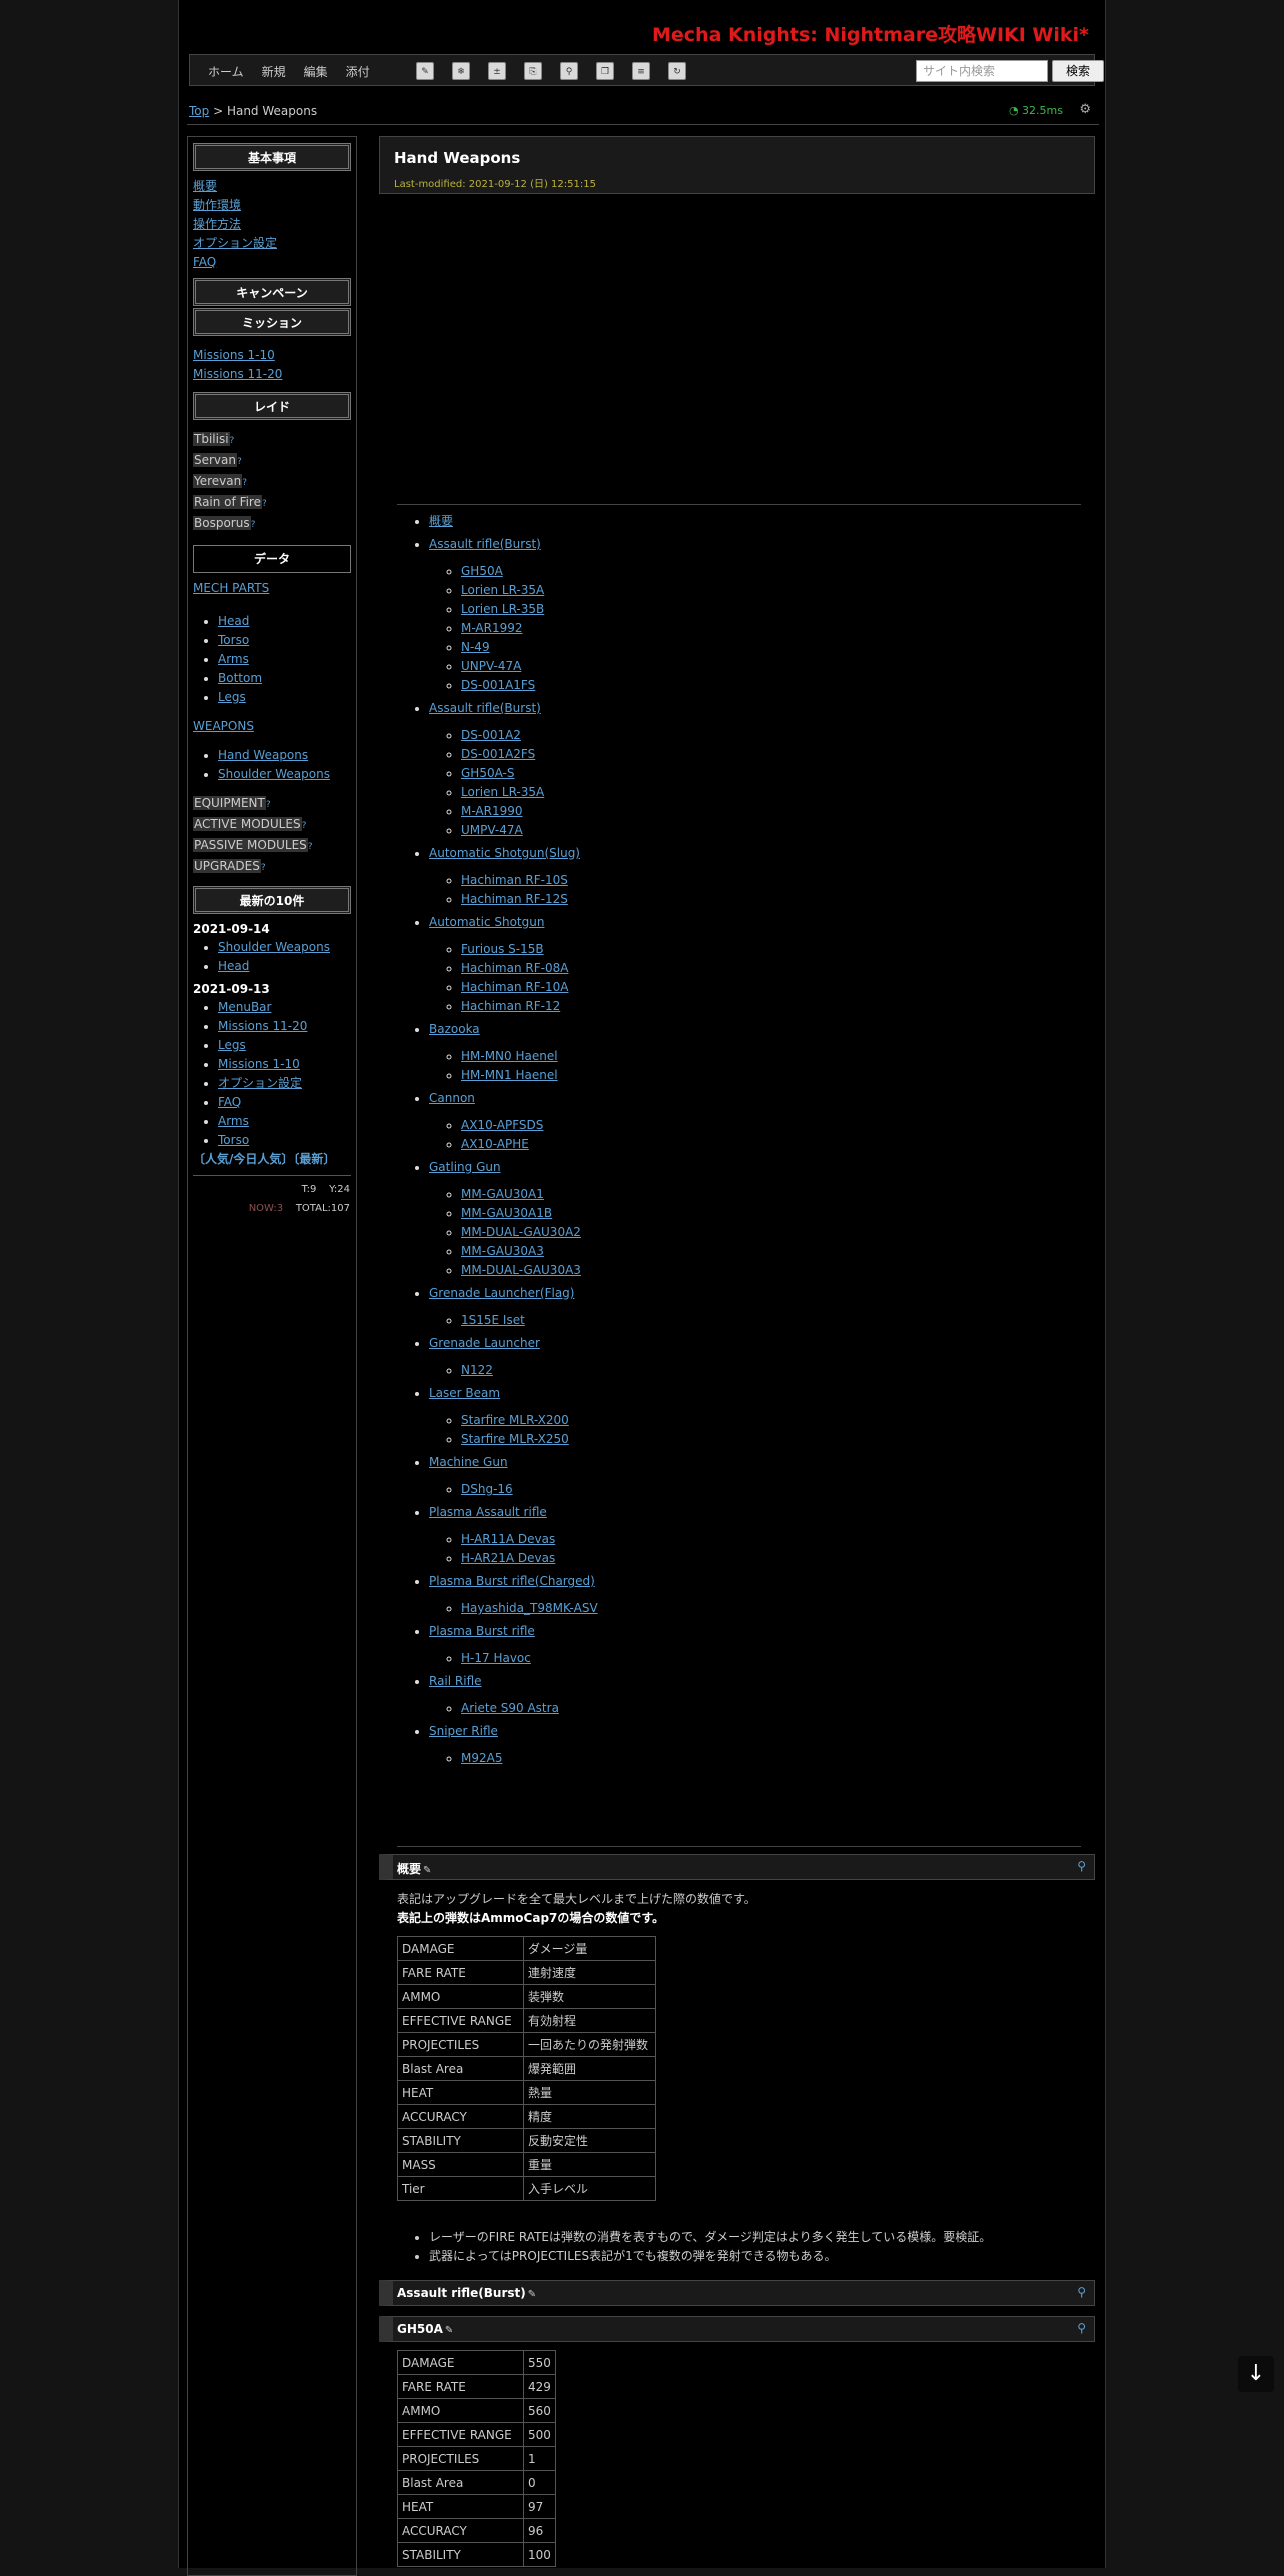 This screenshot has height=2576, width=1284. What do you see at coordinates (222, 523) in the screenshot?
I see `sidebar-raid-link: Bosporus` at bounding box center [222, 523].